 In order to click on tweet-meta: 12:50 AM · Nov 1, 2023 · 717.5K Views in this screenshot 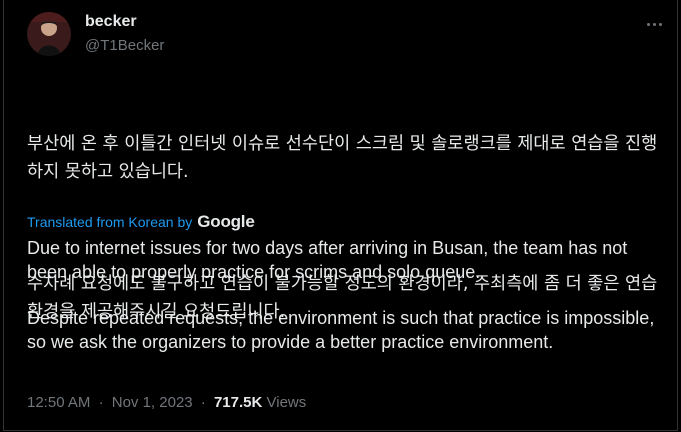, I will do `click(166, 402)`.